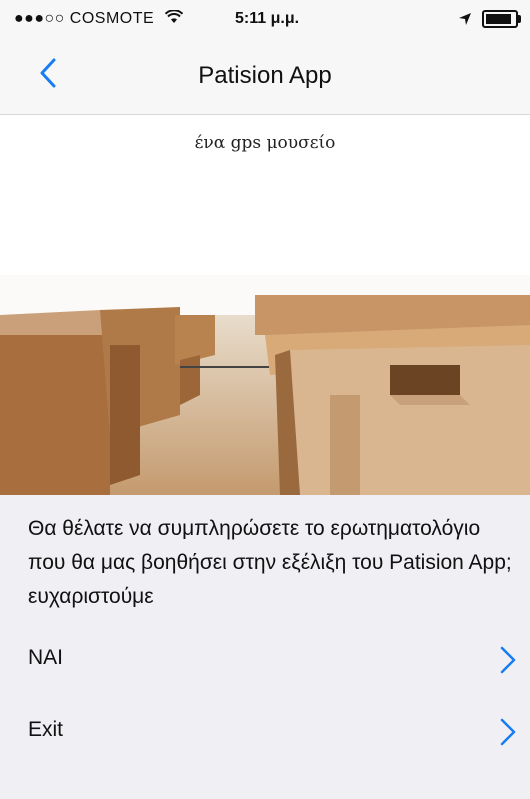 The height and width of the screenshot is (799, 530). What do you see at coordinates (265, 732) in the screenshot?
I see `option-exit: Exit` at bounding box center [265, 732].